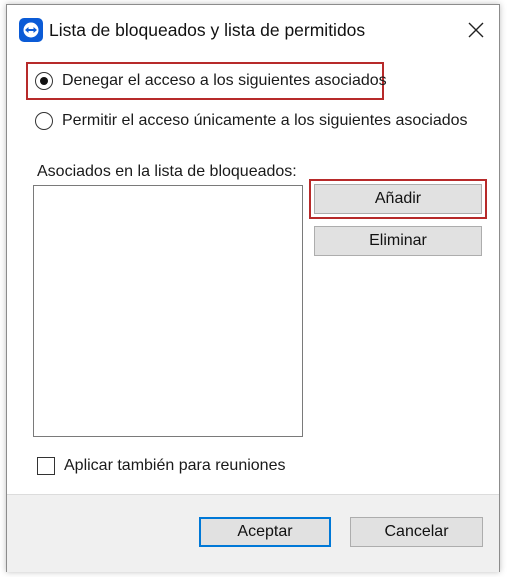 This screenshot has width=508, height=577. What do you see at coordinates (46, 466) in the screenshot?
I see `meetings-checkbox` at bounding box center [46, 466].